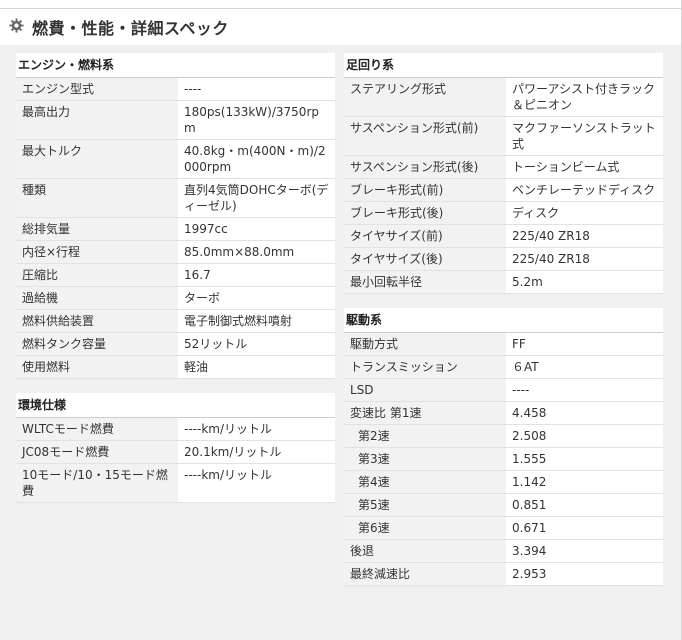 The width and height of the screenshot is (682, 640). What do you see at coordinates (256, 367) in the screenshot?
I see `spec-value: 軽油` at bounding box center [256, 367].